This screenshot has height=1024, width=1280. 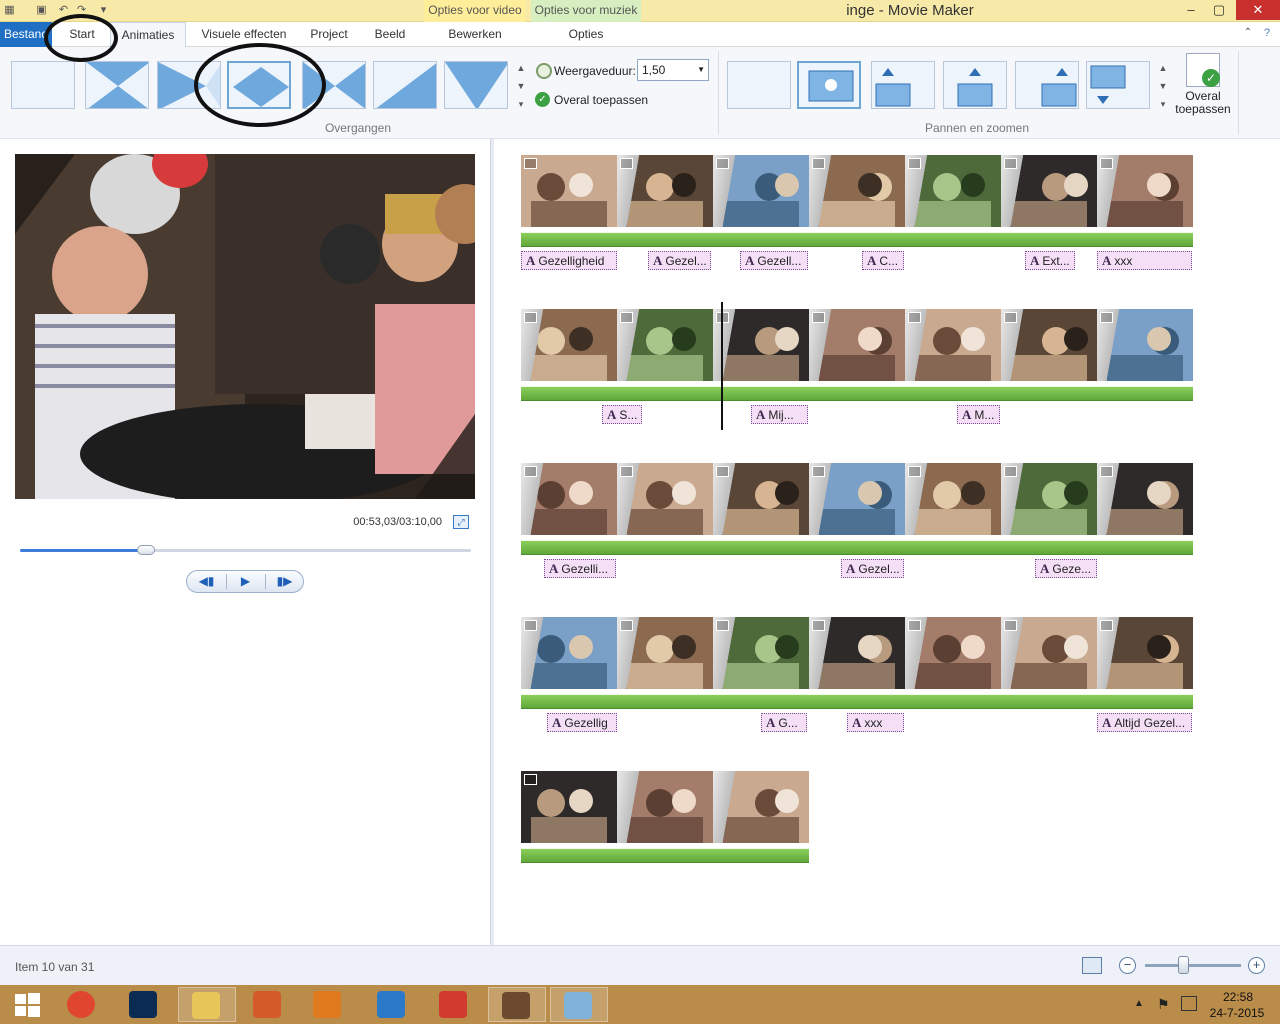 What do you see at coordinates (103, 10) in the screenshot?
I see `customize-toolbar-icon: ▾` at bounding box center [103, 10].